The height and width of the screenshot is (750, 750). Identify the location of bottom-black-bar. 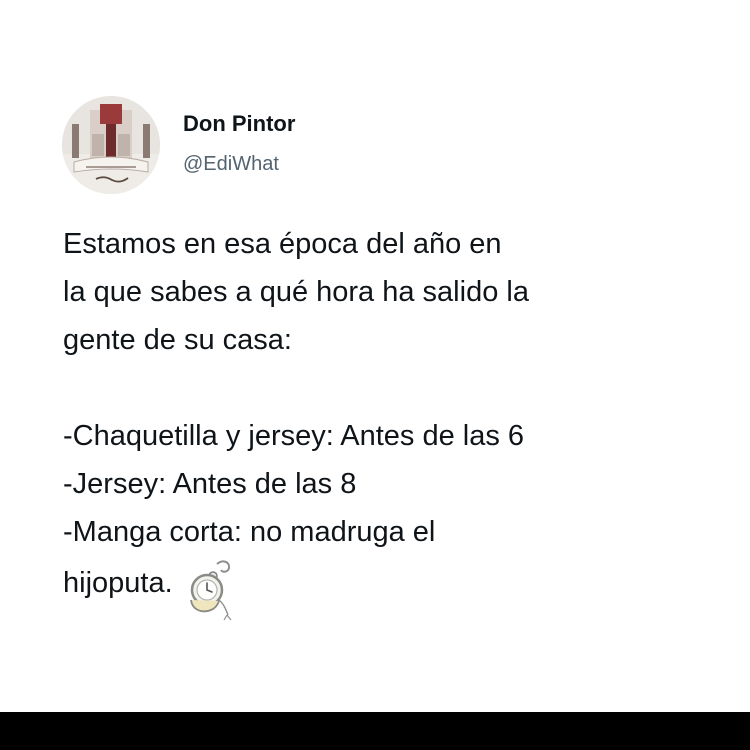
(375, 731).